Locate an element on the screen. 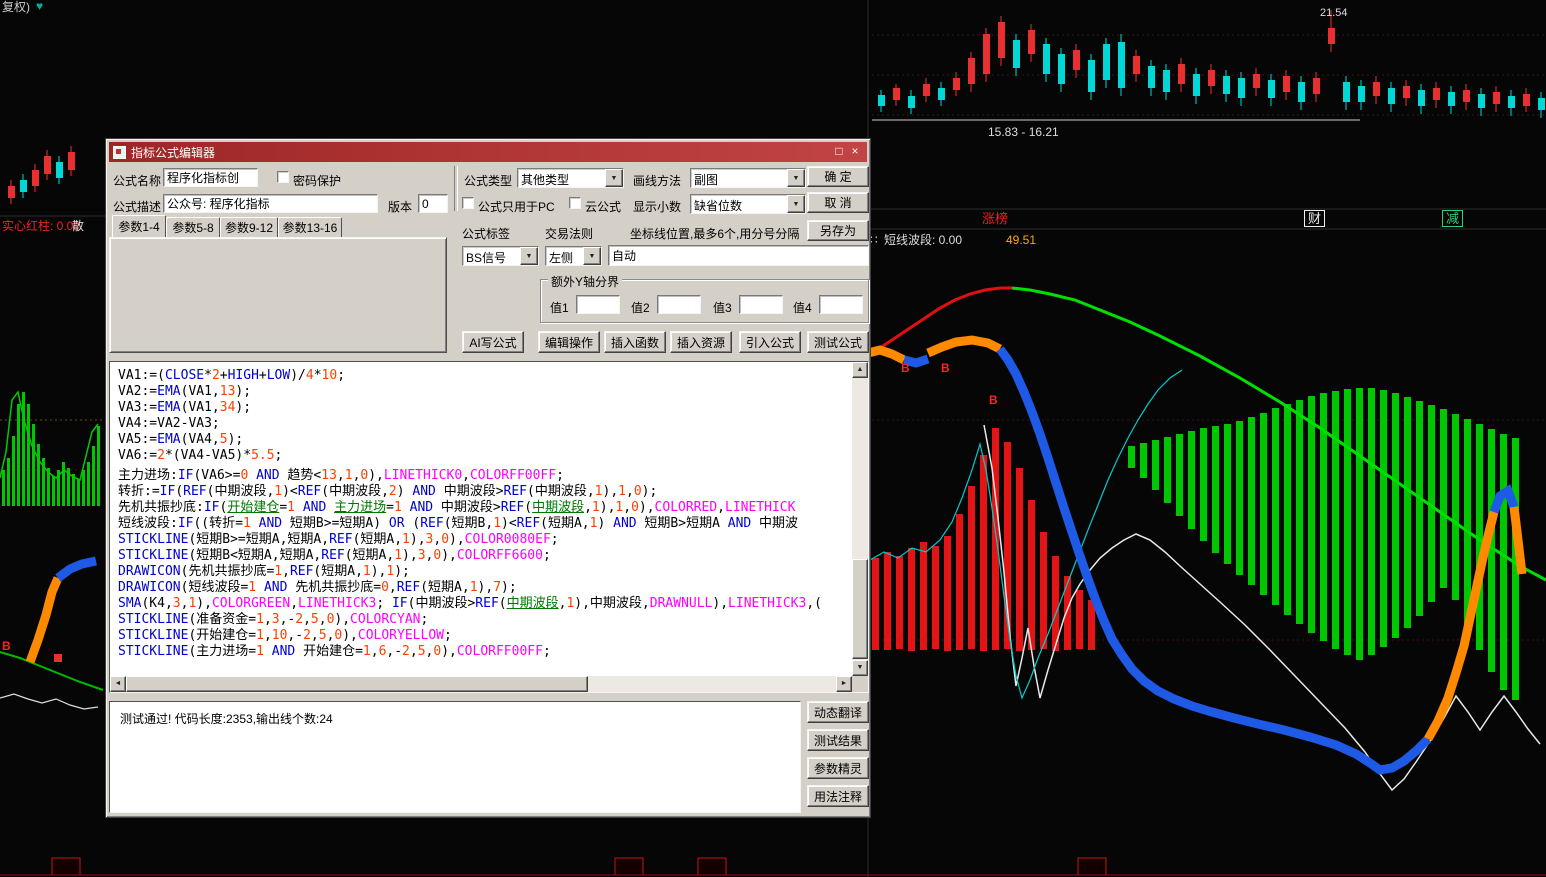 Image resolution: width=1546 pixels, height=877 pixels. dialog-titlebar: 指标公式编辑器 □ × is located at coordinates (488, 152).